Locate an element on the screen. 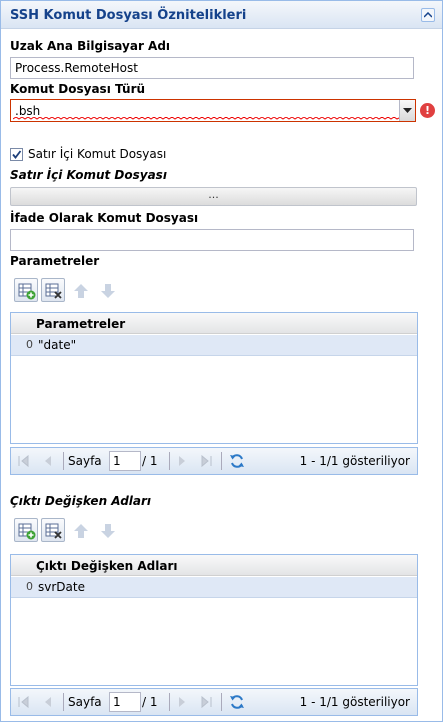 The width and height of the screenshot is (443, 722). error-icon: ! is located at coordinates (427, 110).